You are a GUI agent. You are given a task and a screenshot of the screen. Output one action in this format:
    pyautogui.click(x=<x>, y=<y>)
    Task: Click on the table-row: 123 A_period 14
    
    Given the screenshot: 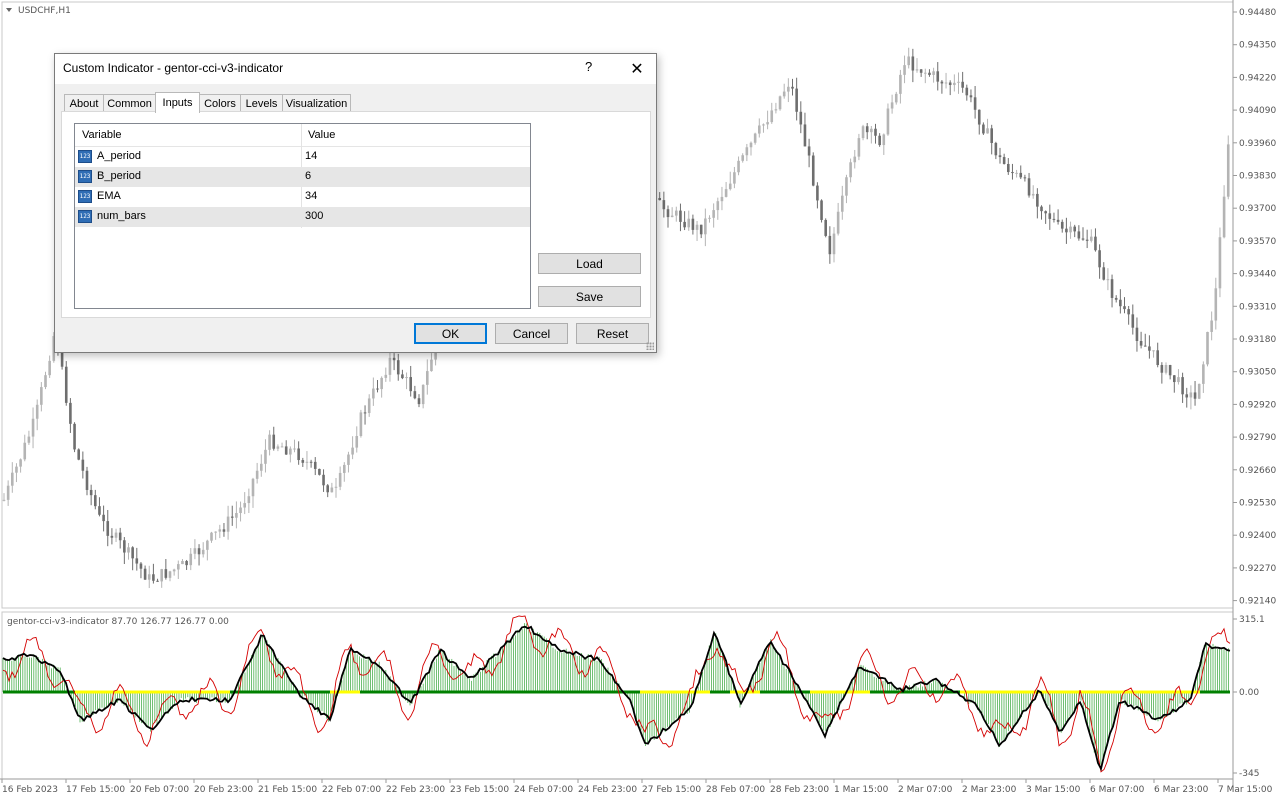 What is the action you would take?
    pyautogui.click(x=302, y=157)
    